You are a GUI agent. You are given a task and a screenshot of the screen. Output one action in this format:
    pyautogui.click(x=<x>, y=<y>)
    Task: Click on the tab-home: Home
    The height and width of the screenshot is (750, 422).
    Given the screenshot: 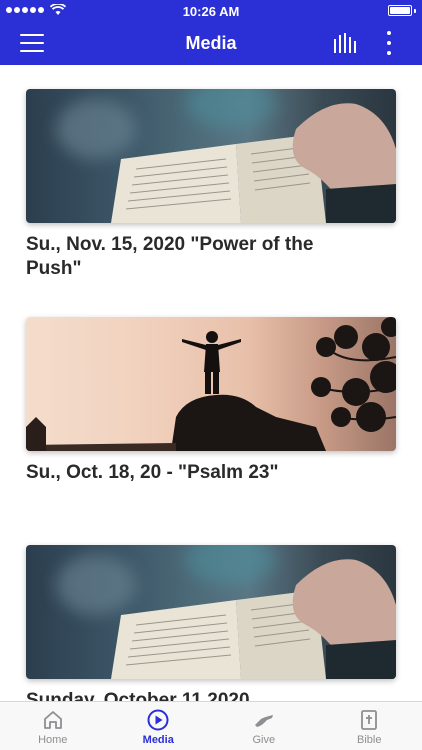 What is the action you would take?
    pyautogui.click(x=53, y=726)
    